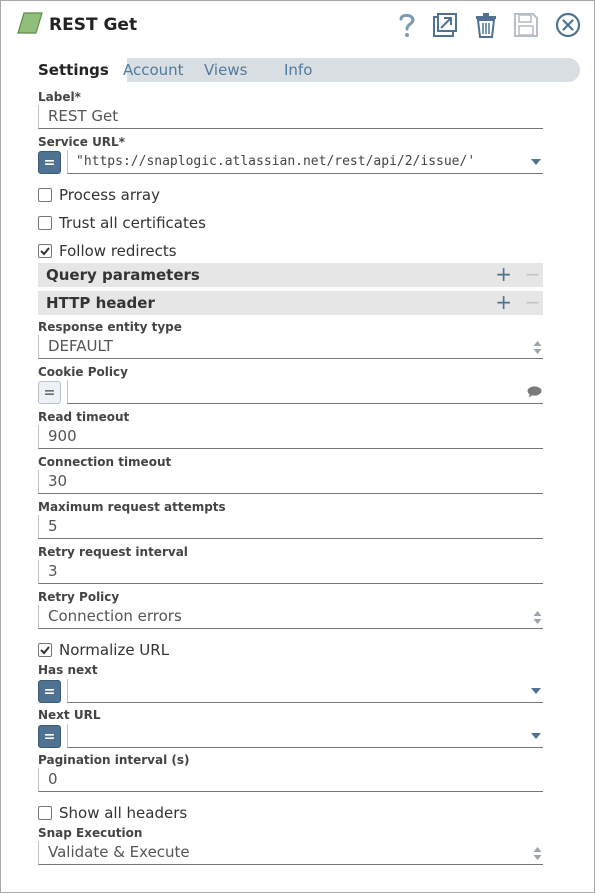 The image size is (595, 893). Describe the element at coordinates (290, 437) in the screenshot. I see `read-timeout-input: 900` at that location.